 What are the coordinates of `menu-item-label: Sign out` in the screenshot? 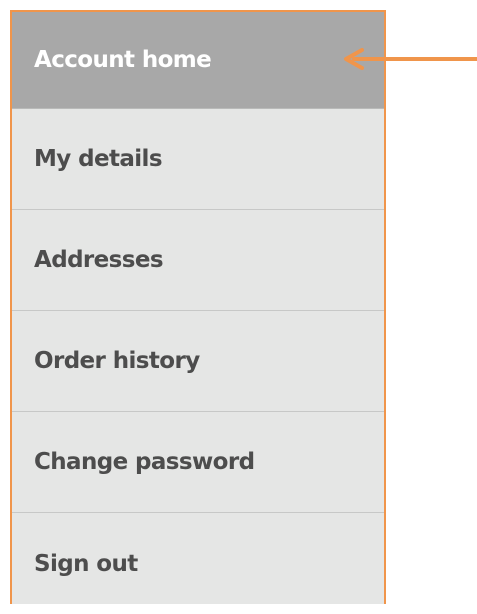 It's located at (86, 563).